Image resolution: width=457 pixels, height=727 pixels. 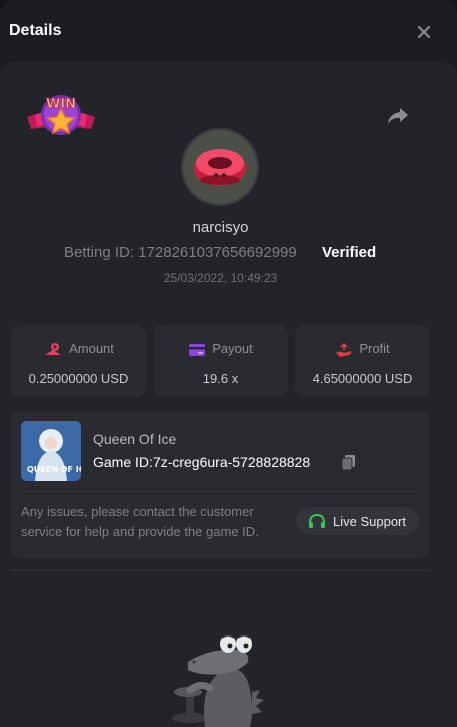 I want to click on betting-id-row: Betting ID: 1728261037656692999, so click(x=180, y=252).